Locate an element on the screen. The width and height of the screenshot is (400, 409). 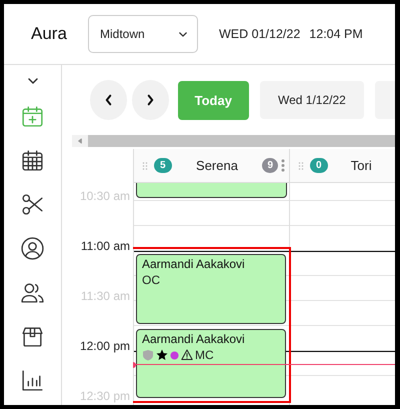
warning-icon is located at coordinates (187, 355).